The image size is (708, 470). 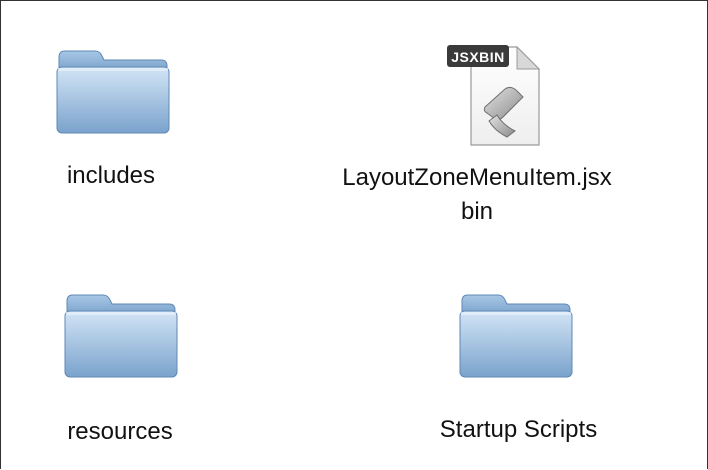 What do you see at coordinates (111, 175) in the screenshot?
I see `item-label: includes` at bounding box center [111, 175].